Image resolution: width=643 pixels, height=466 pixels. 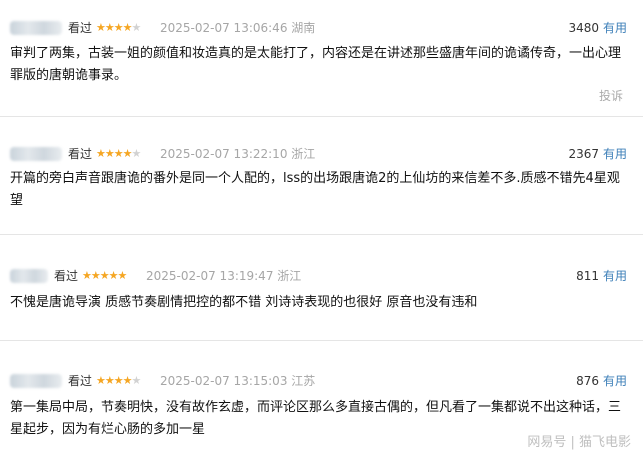 I want to click on review-meta: 看过 ★★★★★ 2025-02-07 13:19:47 浙江 811 有用, so click(x=318, y=276).